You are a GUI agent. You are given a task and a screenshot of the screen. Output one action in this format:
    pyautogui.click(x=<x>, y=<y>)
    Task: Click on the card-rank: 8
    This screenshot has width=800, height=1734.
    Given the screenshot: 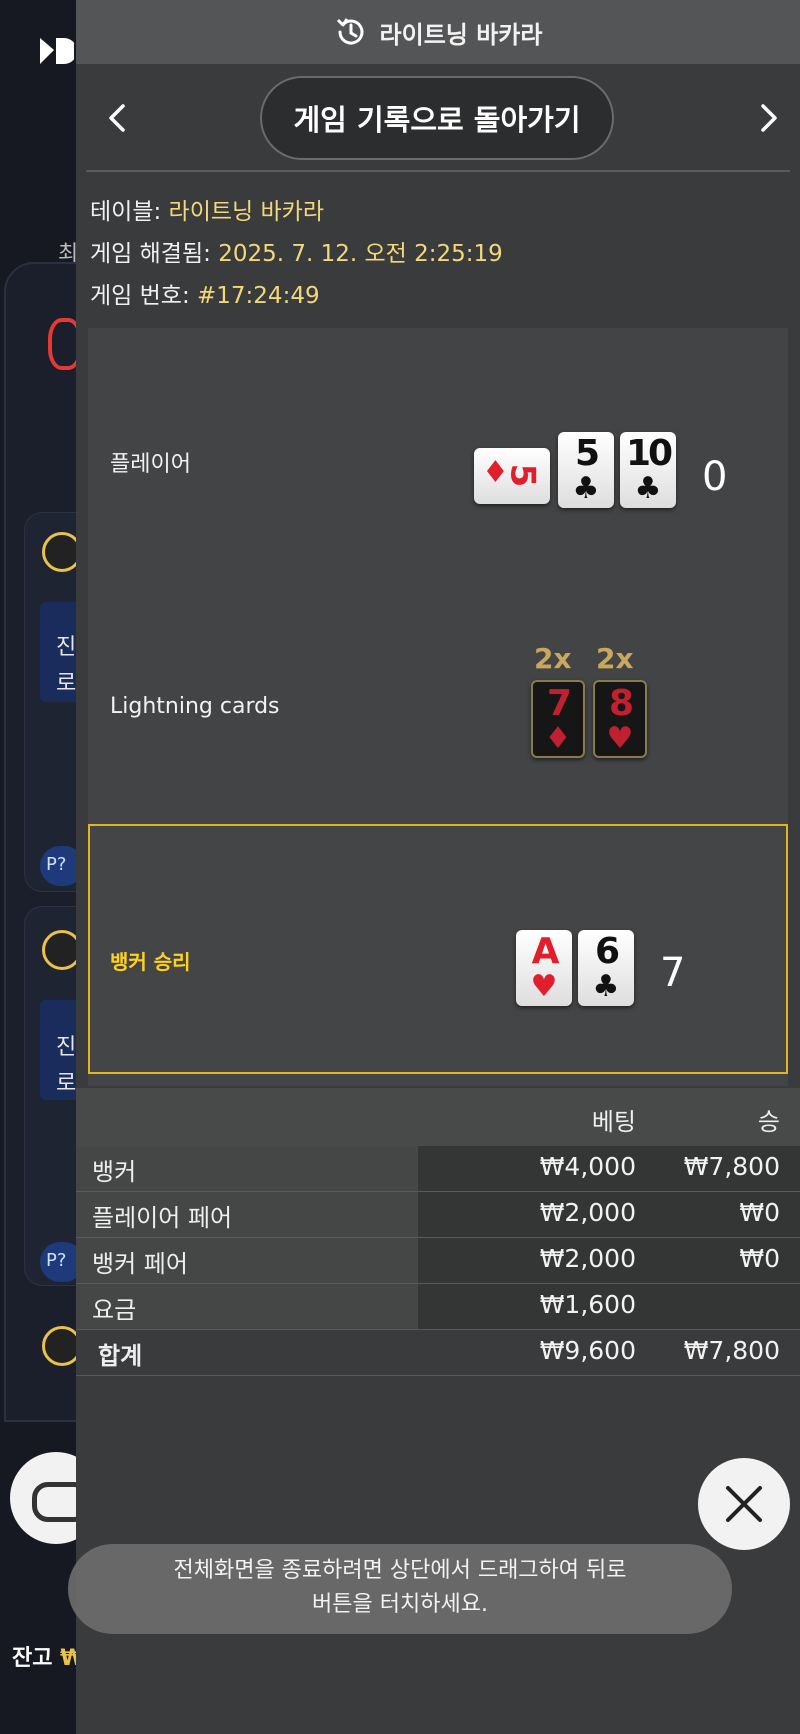 What is the action you would take?
    pyautogui.click(x=621, y=703)
    